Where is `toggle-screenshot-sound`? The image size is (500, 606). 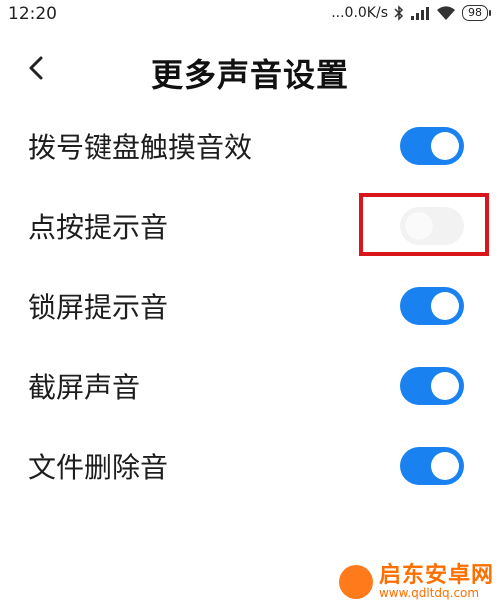 toggle-screenshot-sound is located at coordinates (432, 386).